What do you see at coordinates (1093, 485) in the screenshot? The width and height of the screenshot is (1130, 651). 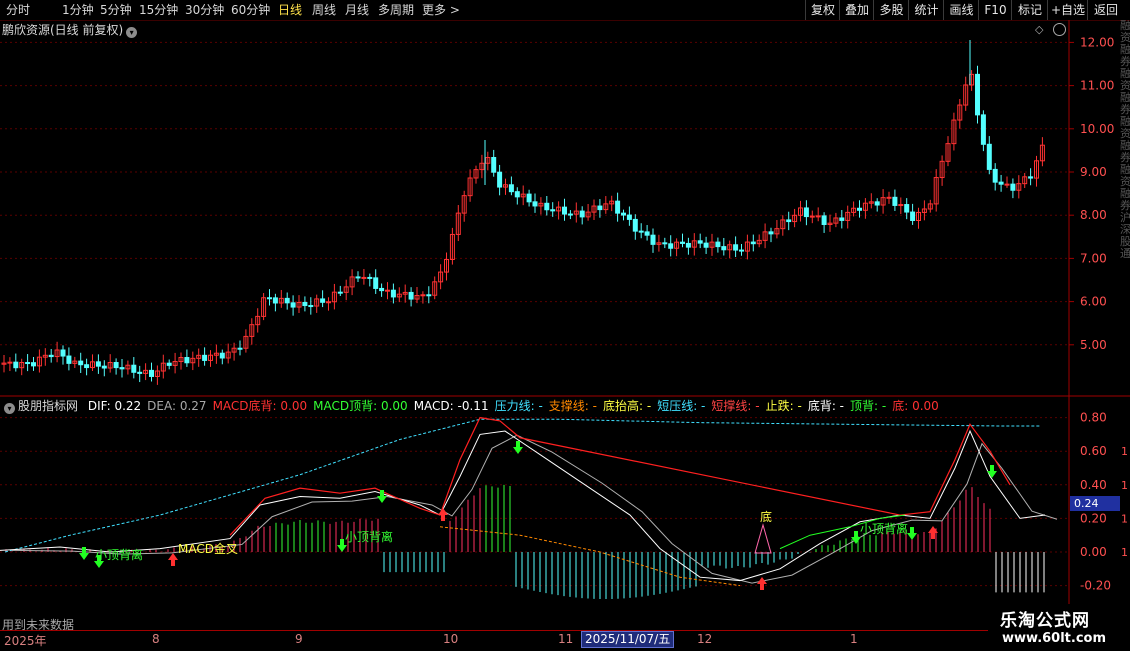 I see `indicator-tick-label: 0.40` at bounding box center [1093, 485].